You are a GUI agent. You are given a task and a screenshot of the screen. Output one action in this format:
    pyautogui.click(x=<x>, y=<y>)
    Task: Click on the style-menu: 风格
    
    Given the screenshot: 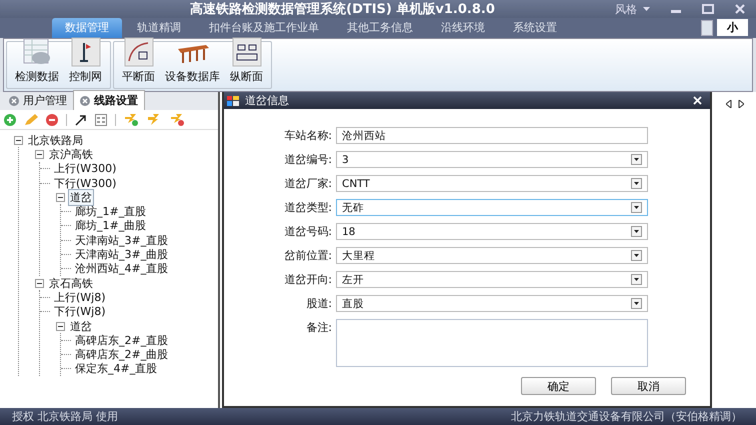 What is the action you would take?
    pyautogui.click(x=632, y=9)
    